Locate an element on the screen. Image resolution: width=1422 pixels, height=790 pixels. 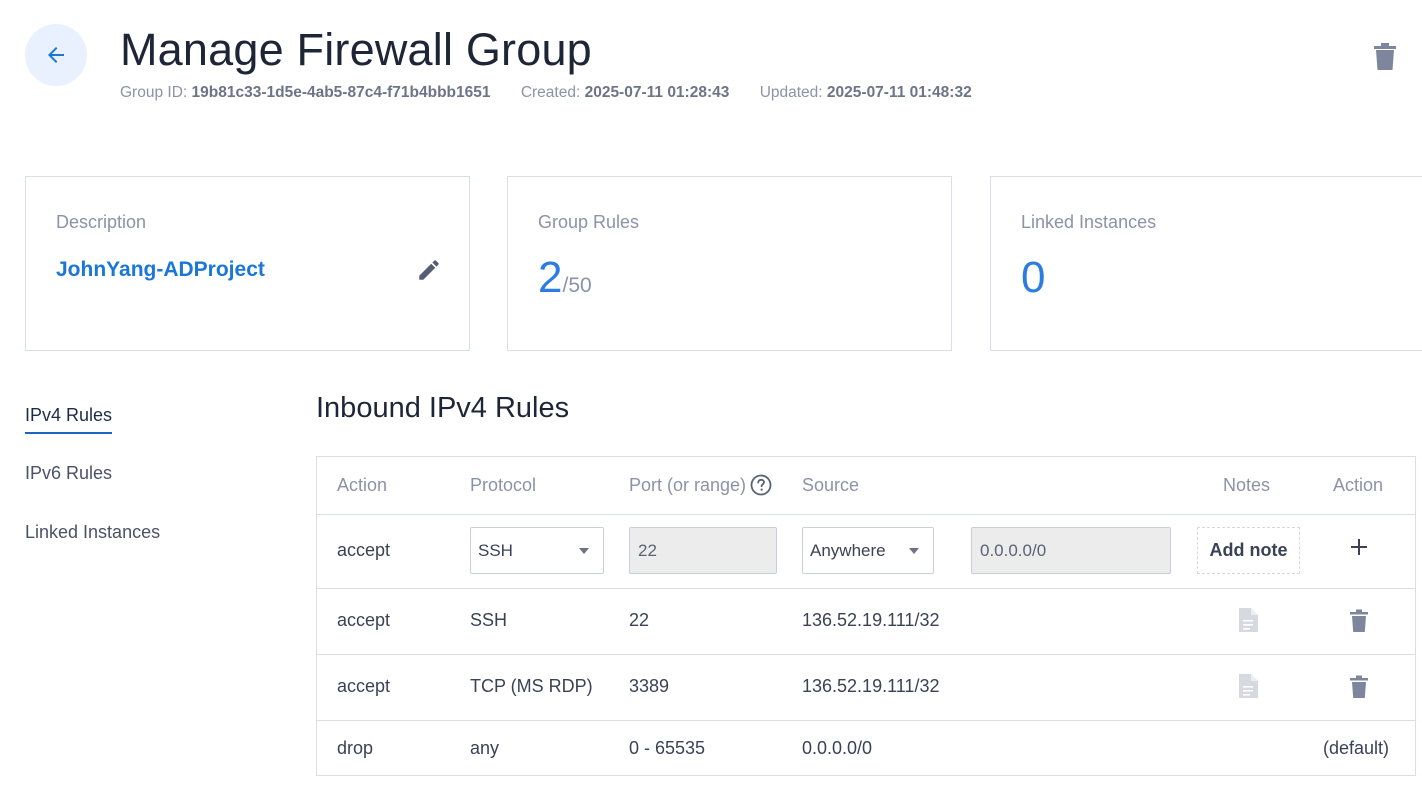
section-title: Inbound IPv4 Rules is located at coordinates (443, 408).